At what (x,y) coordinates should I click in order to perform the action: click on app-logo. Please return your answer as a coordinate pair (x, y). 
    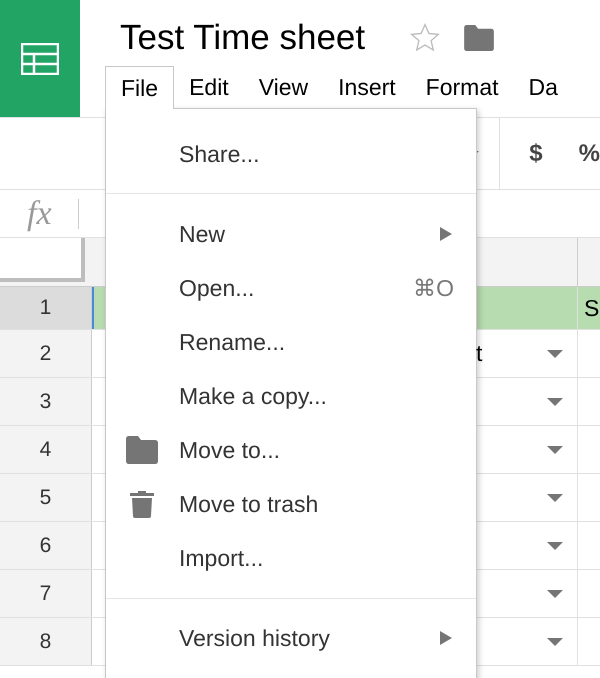
    Looking at the image, I should click on (40, 58).